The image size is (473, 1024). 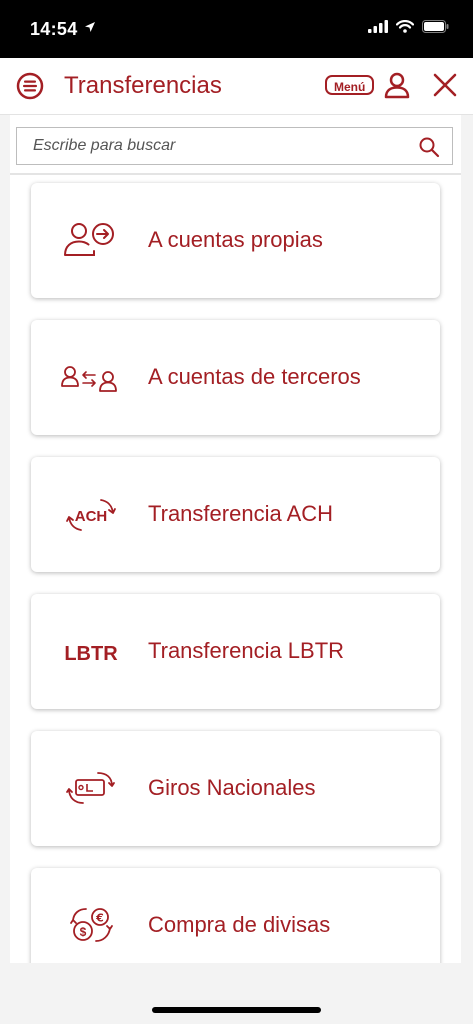 I want to click on app-header: Transferencias Menú, so click(x=236, y=86).